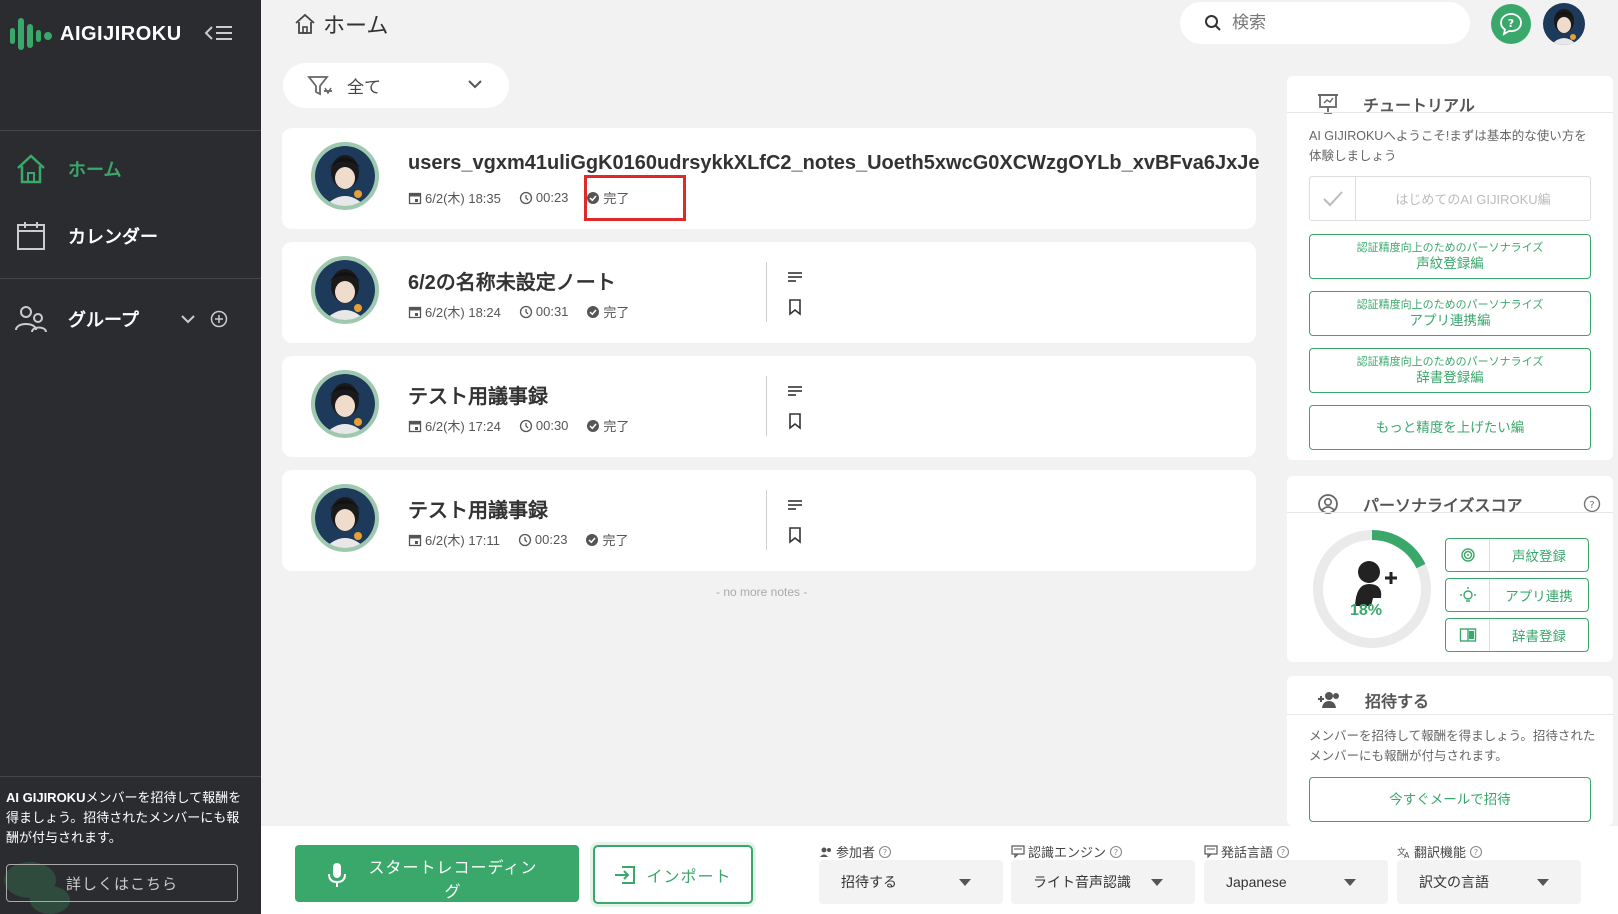 Image resolution: width=1618 pixels, height=914 pixels. What do you see at coordinates (1403, 852) in the screenshot?
I see `translate-icon: 文A` at bounding box center [1403, 852].